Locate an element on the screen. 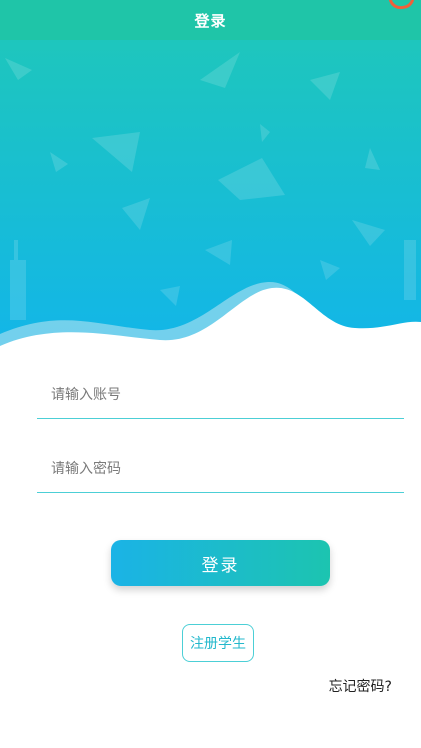 The image size is (421, 748). password-field is located at coordinates (220, 469).